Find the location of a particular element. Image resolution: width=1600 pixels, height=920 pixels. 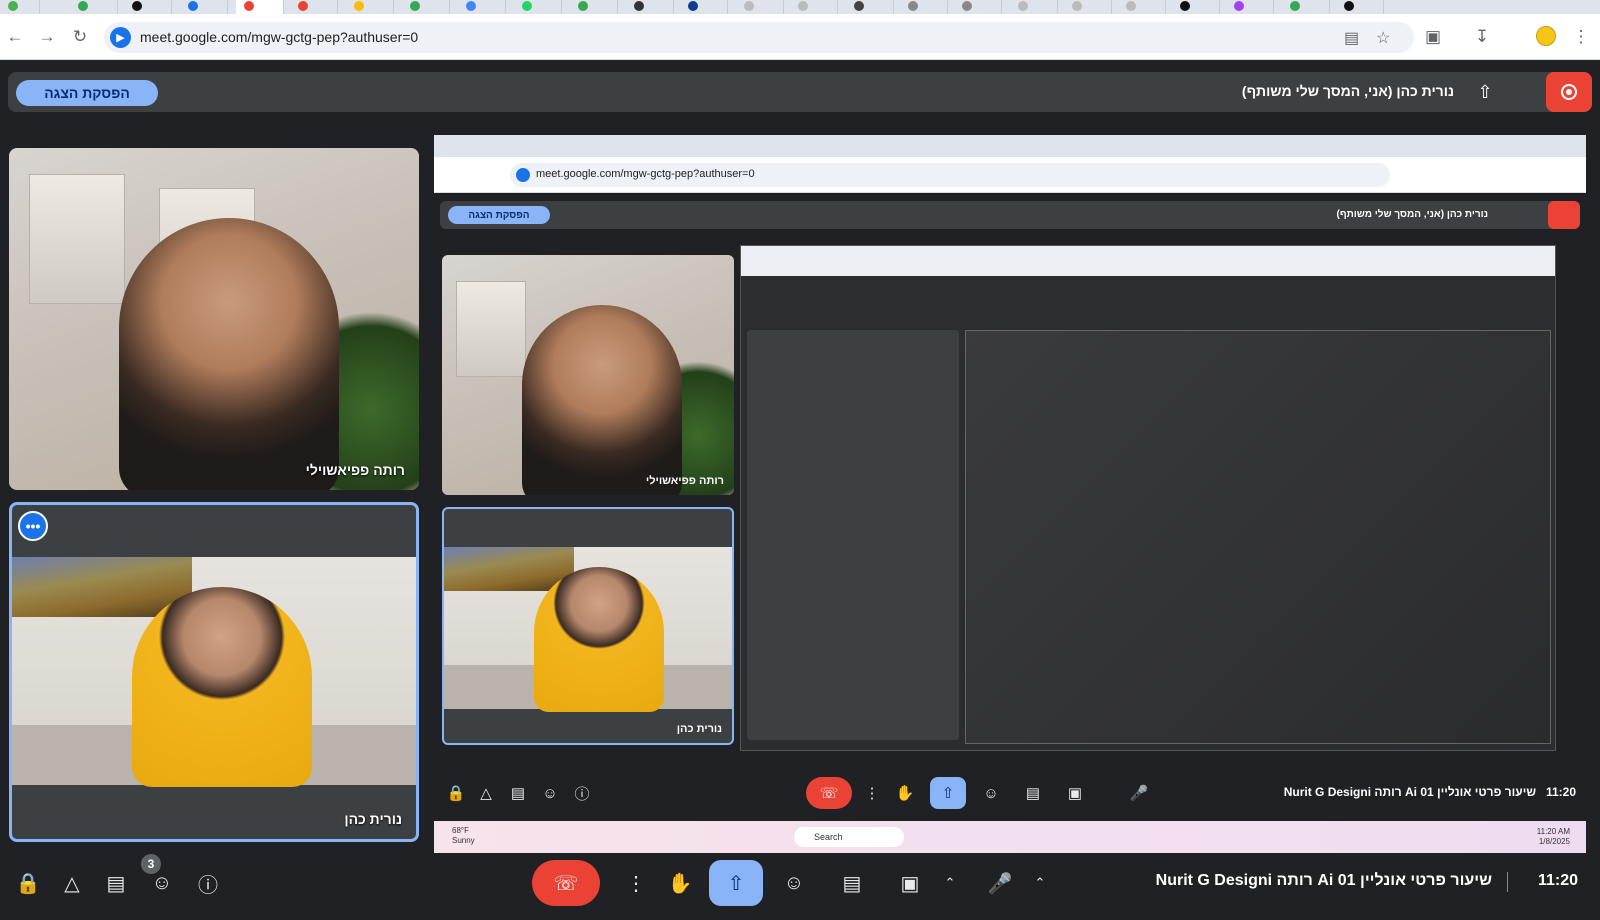

more-options-icon: ⋮ is located at coordinates (636, 883).